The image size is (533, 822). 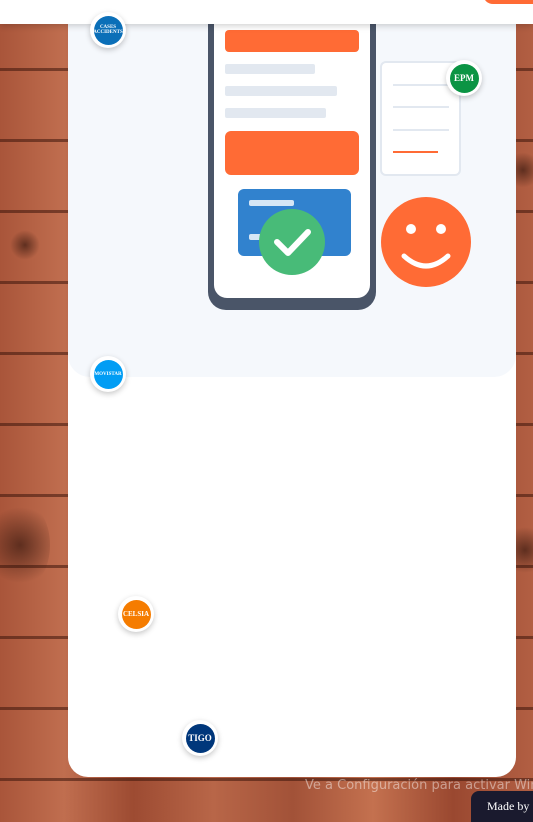 I want to click on logo-epm: EPM, so click(x=464, y=78).